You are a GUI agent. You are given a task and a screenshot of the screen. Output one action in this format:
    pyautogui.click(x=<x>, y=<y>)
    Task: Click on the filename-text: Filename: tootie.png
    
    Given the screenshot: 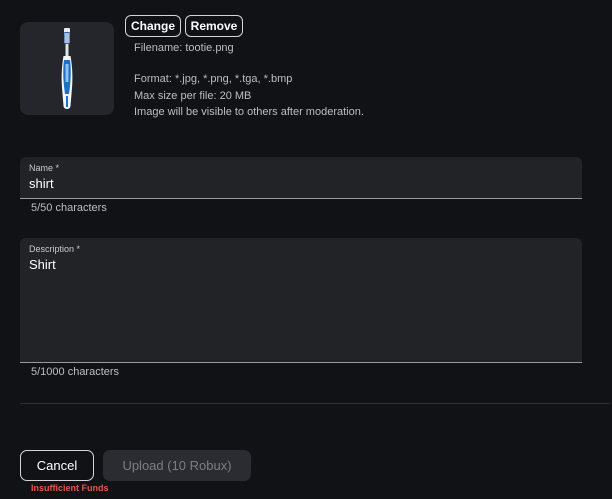 What is the action you would take?
    pyautogui.click(x=184, y=48)
    